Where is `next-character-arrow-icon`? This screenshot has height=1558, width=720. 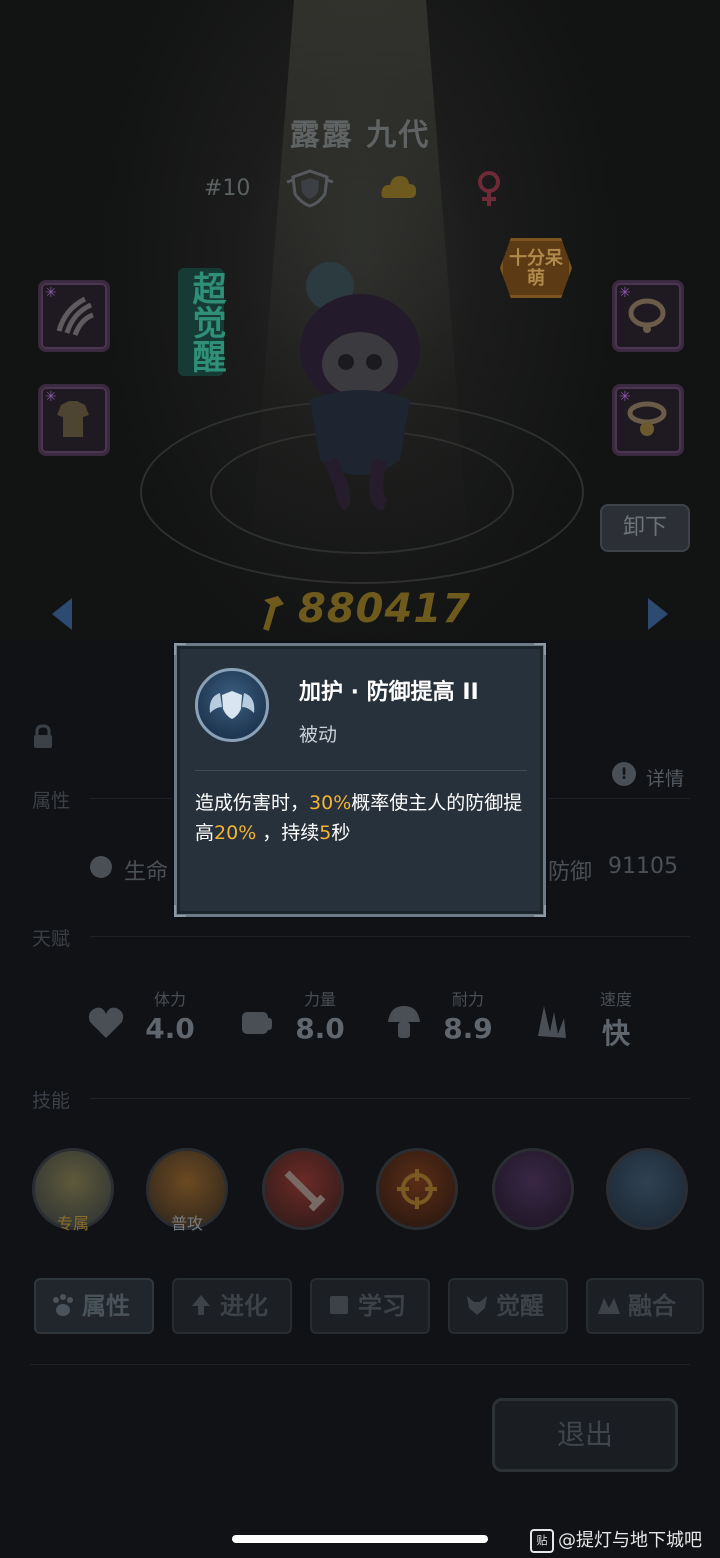 next-character-arrow-icon is located at coordinates (658, 614).